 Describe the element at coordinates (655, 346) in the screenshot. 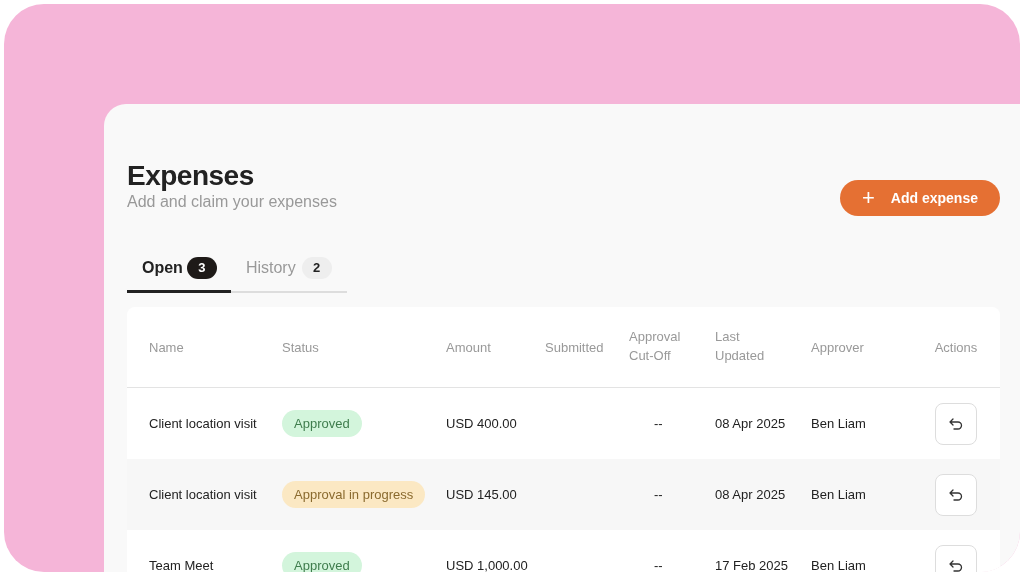

I see `column-header: Approval Cut-Off` at that location.